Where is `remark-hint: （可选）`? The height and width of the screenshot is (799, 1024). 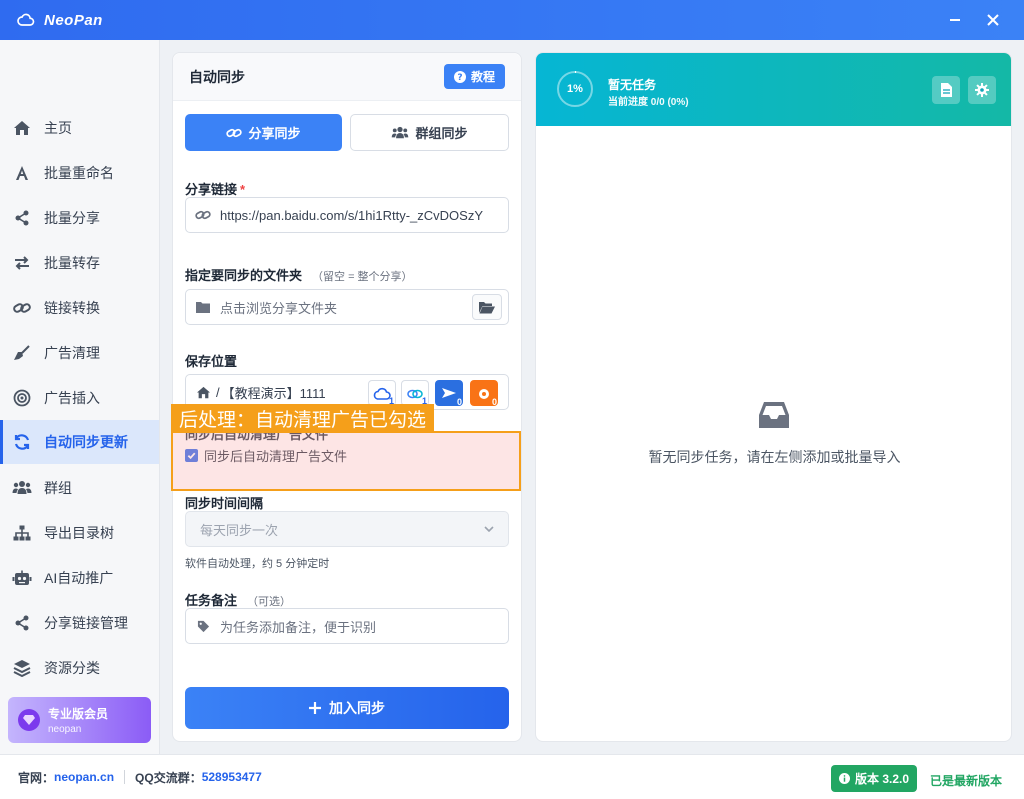 remark-hint: （可选） is located at coordinates (269, 602).